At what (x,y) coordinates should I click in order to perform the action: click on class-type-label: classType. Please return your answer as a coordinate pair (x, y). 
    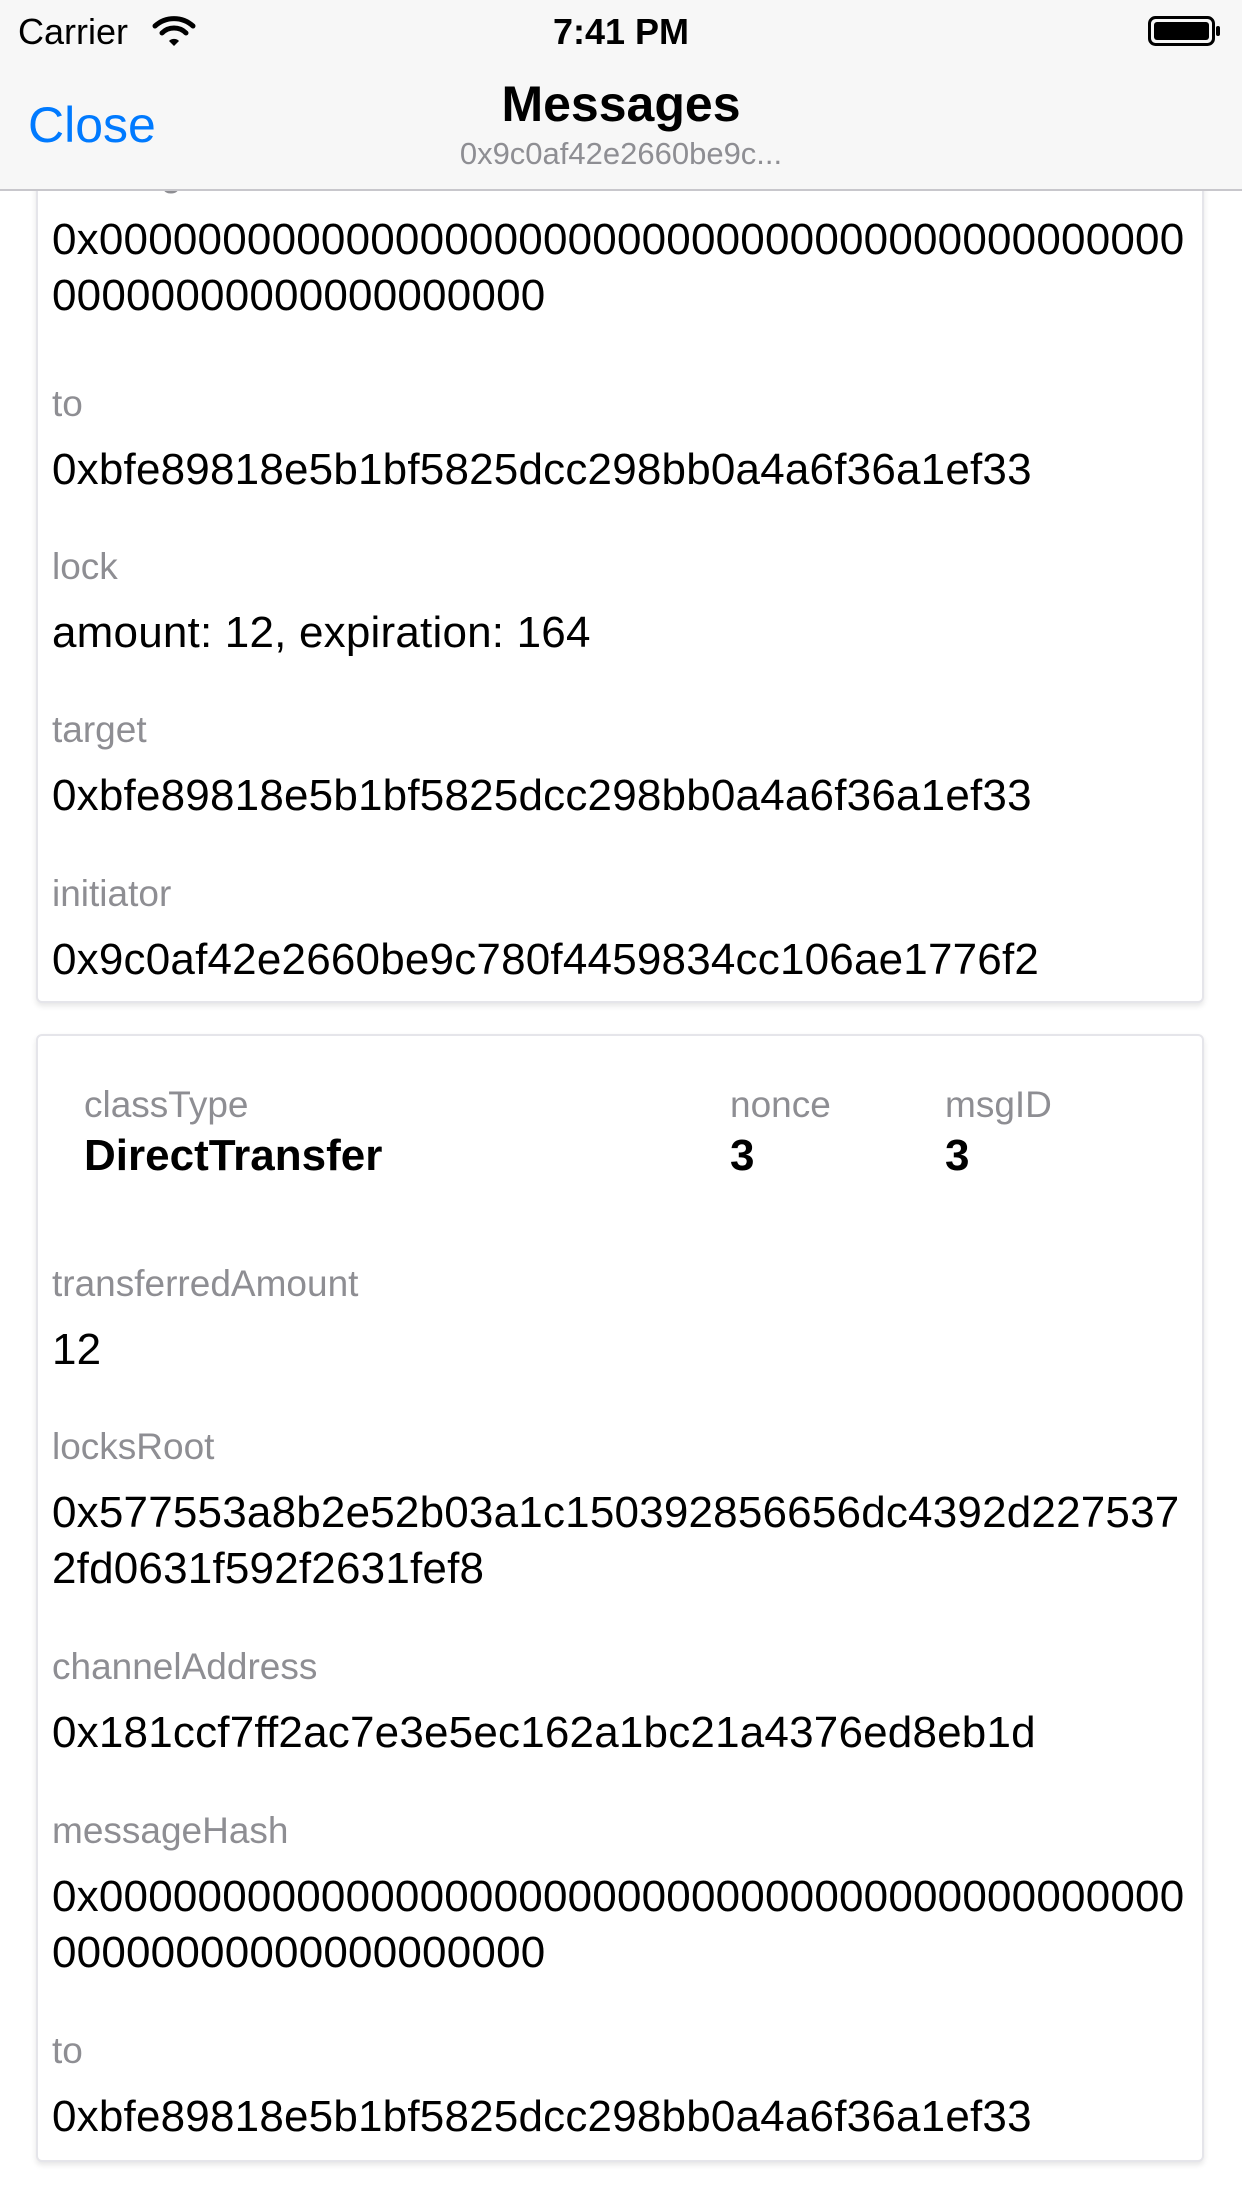
    Looking at the image, I should click on (166, 1104).